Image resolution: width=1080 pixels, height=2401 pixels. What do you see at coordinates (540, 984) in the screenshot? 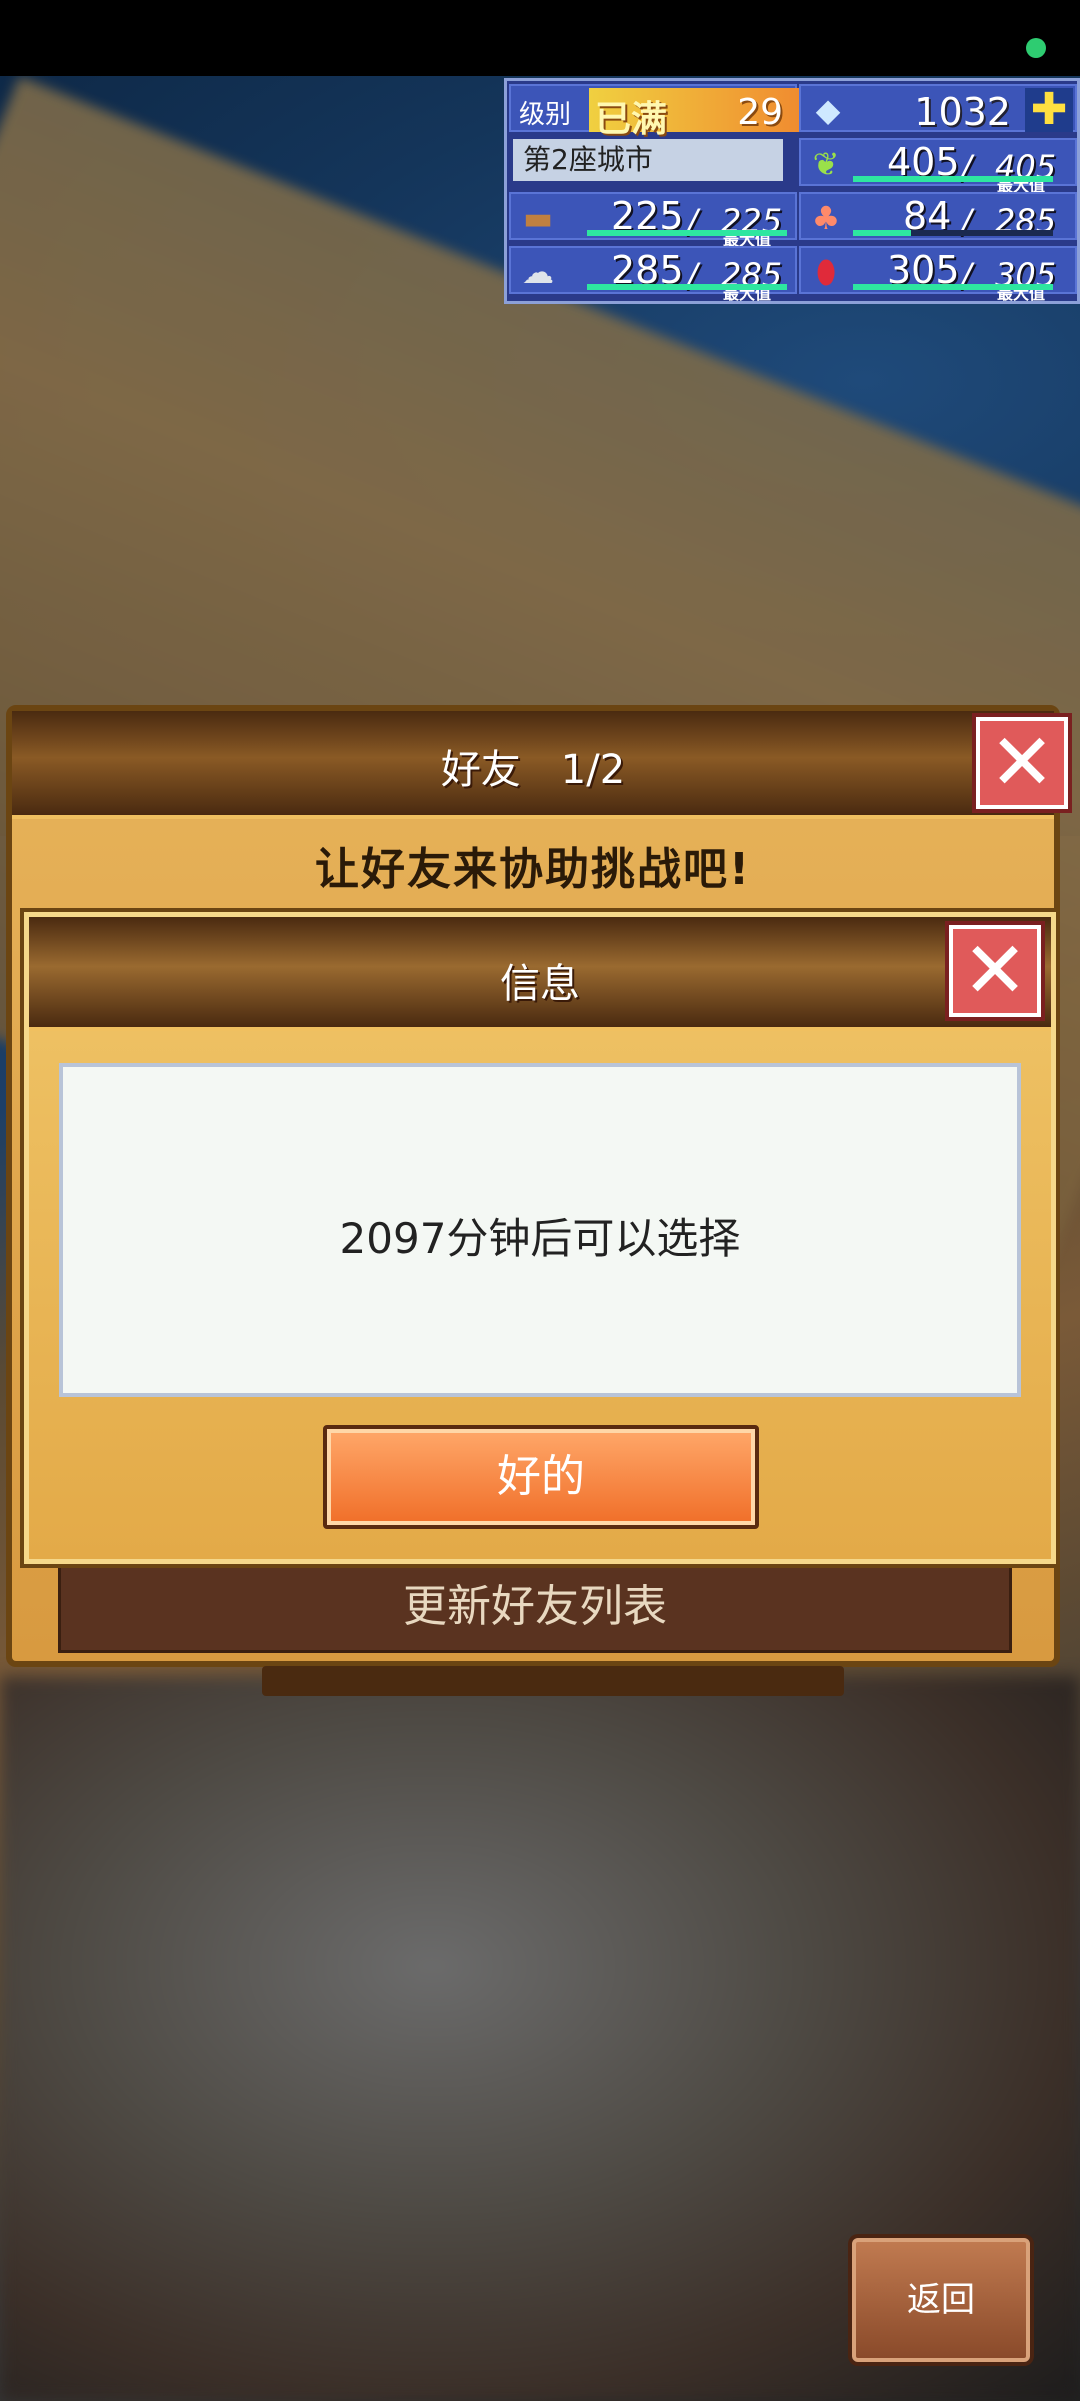
I see `info-title: 信息` at bounding box center [540, 984].